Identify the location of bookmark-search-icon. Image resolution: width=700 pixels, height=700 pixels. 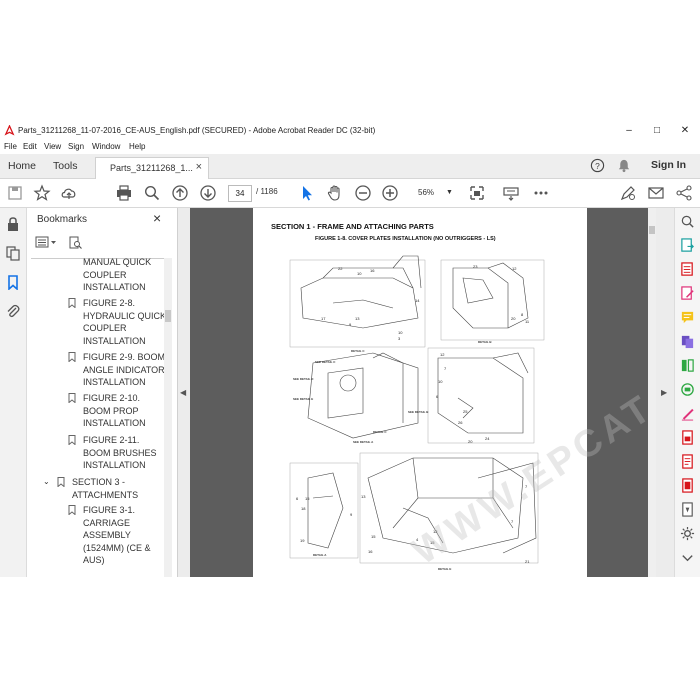
(75, 242).